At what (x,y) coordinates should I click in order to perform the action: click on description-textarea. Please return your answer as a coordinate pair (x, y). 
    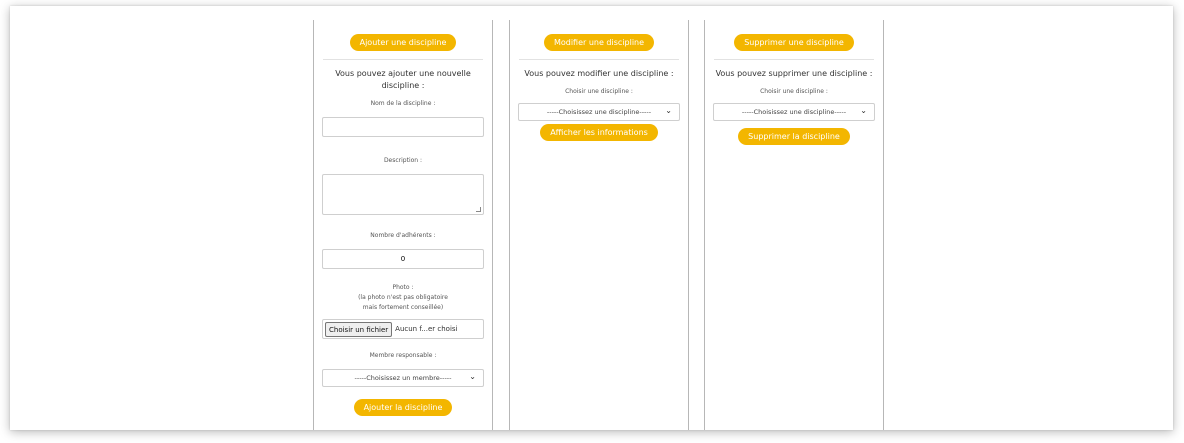
    Looking at the image, I should click on (403, 194).